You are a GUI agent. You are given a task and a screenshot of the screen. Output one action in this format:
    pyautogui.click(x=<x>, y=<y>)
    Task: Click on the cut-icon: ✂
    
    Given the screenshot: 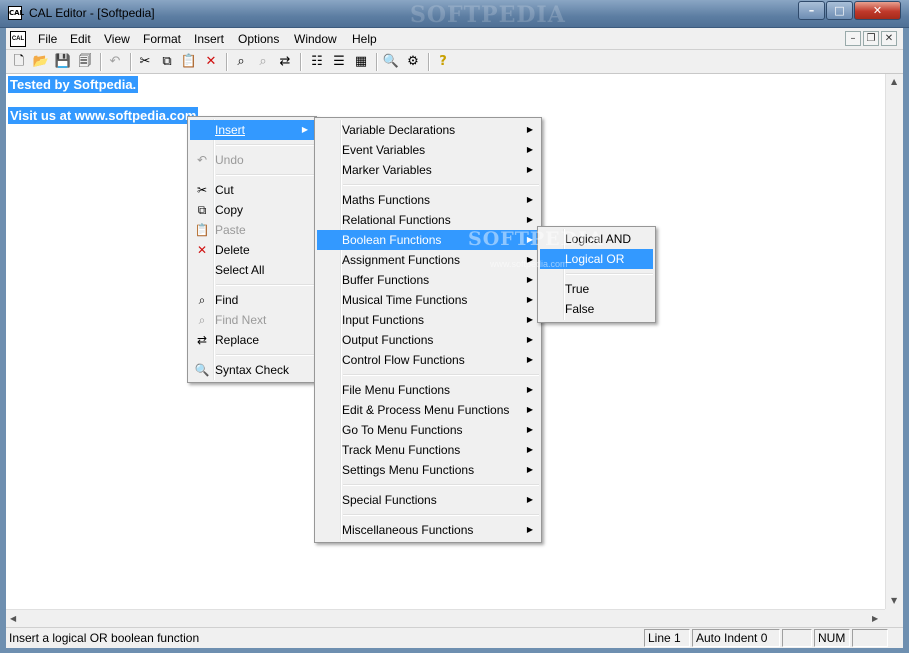 What is the action you would take?
    pyautogui.click(x=145, y=62)
    